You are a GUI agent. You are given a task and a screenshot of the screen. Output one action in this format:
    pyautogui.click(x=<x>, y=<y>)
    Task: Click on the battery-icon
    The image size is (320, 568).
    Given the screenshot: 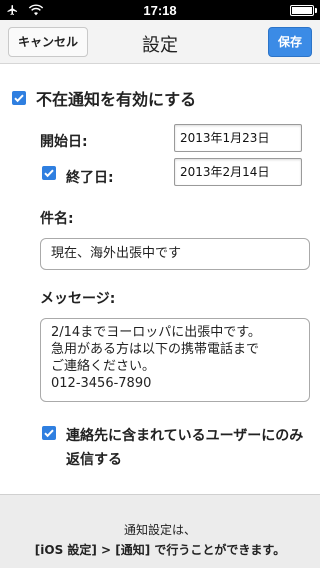 What is the action you would take?
    pyautogui.click(x=303, y=10)
    